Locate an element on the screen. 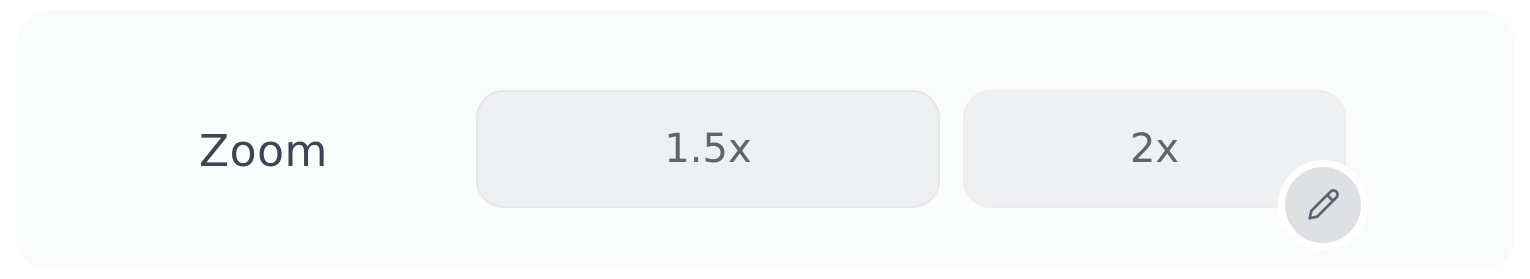  edit-zoom-button is located at coordinates (1323, 205).